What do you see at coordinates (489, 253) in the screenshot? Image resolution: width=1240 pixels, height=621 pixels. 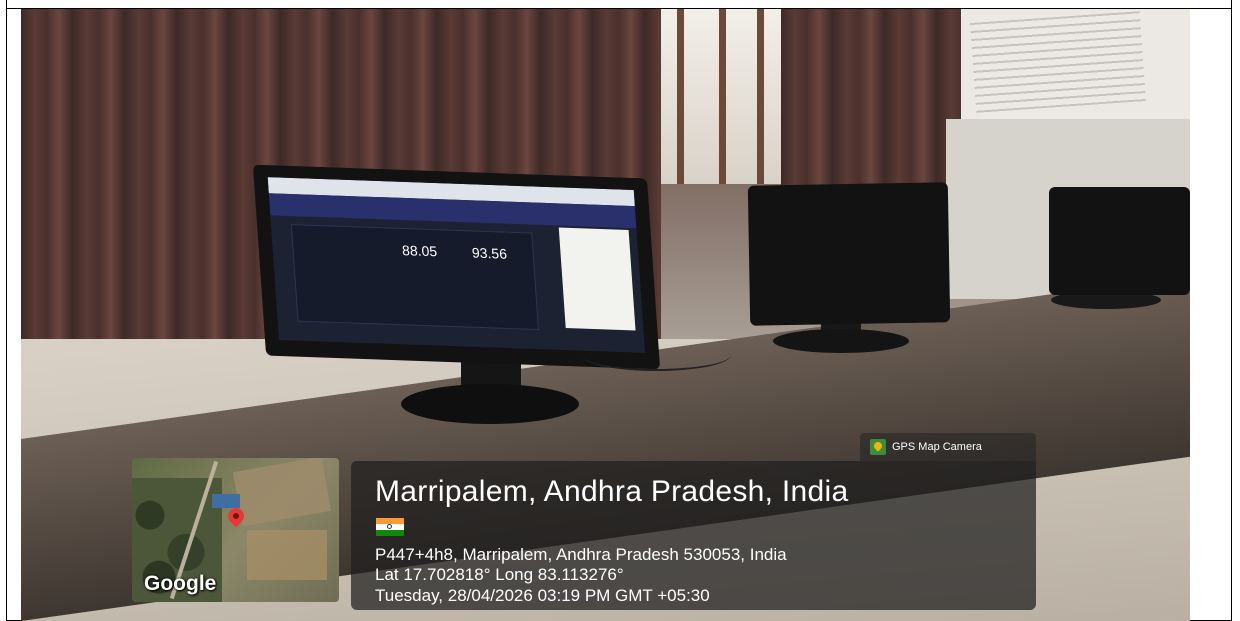 I see `upload-value: 93.56` at bounding box center [489, 253].